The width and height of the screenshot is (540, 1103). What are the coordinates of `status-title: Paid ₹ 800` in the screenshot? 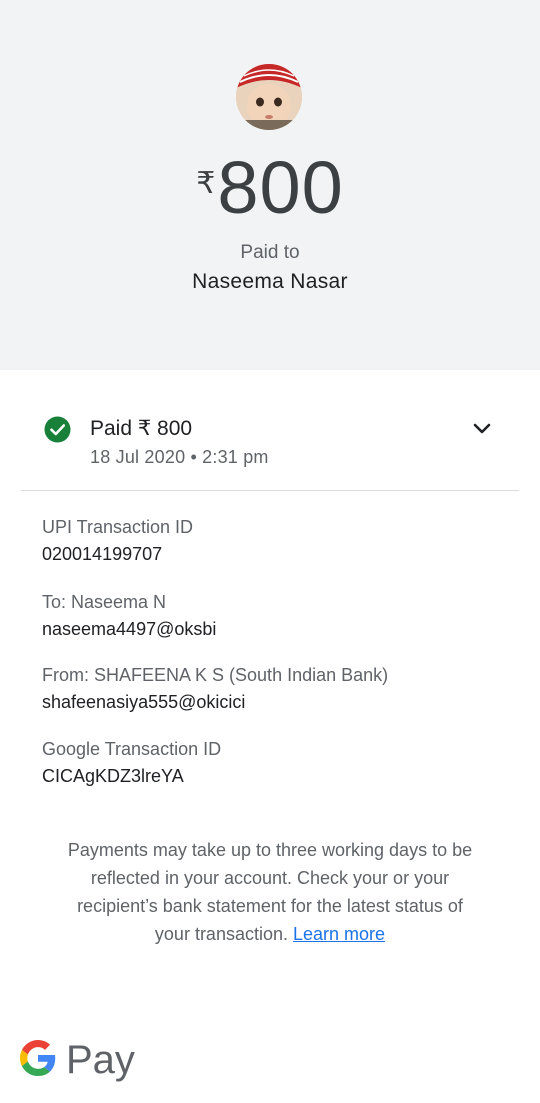 It's located at (141, 428).